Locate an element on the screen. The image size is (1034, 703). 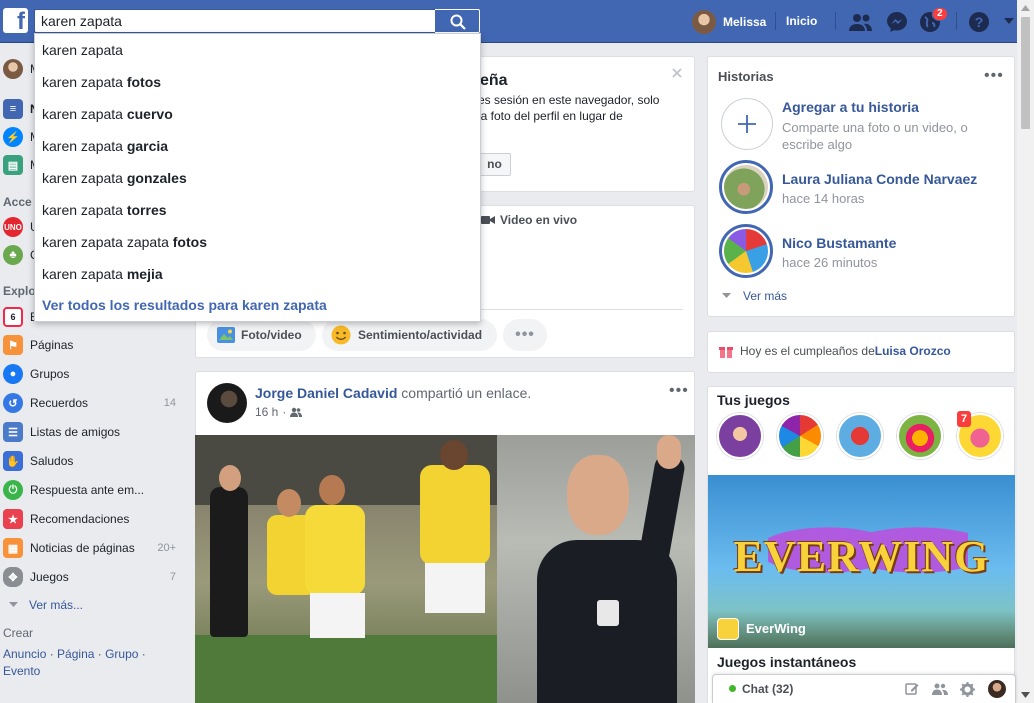
chat-settings-gear-icon is located at coordinates (967, 689).